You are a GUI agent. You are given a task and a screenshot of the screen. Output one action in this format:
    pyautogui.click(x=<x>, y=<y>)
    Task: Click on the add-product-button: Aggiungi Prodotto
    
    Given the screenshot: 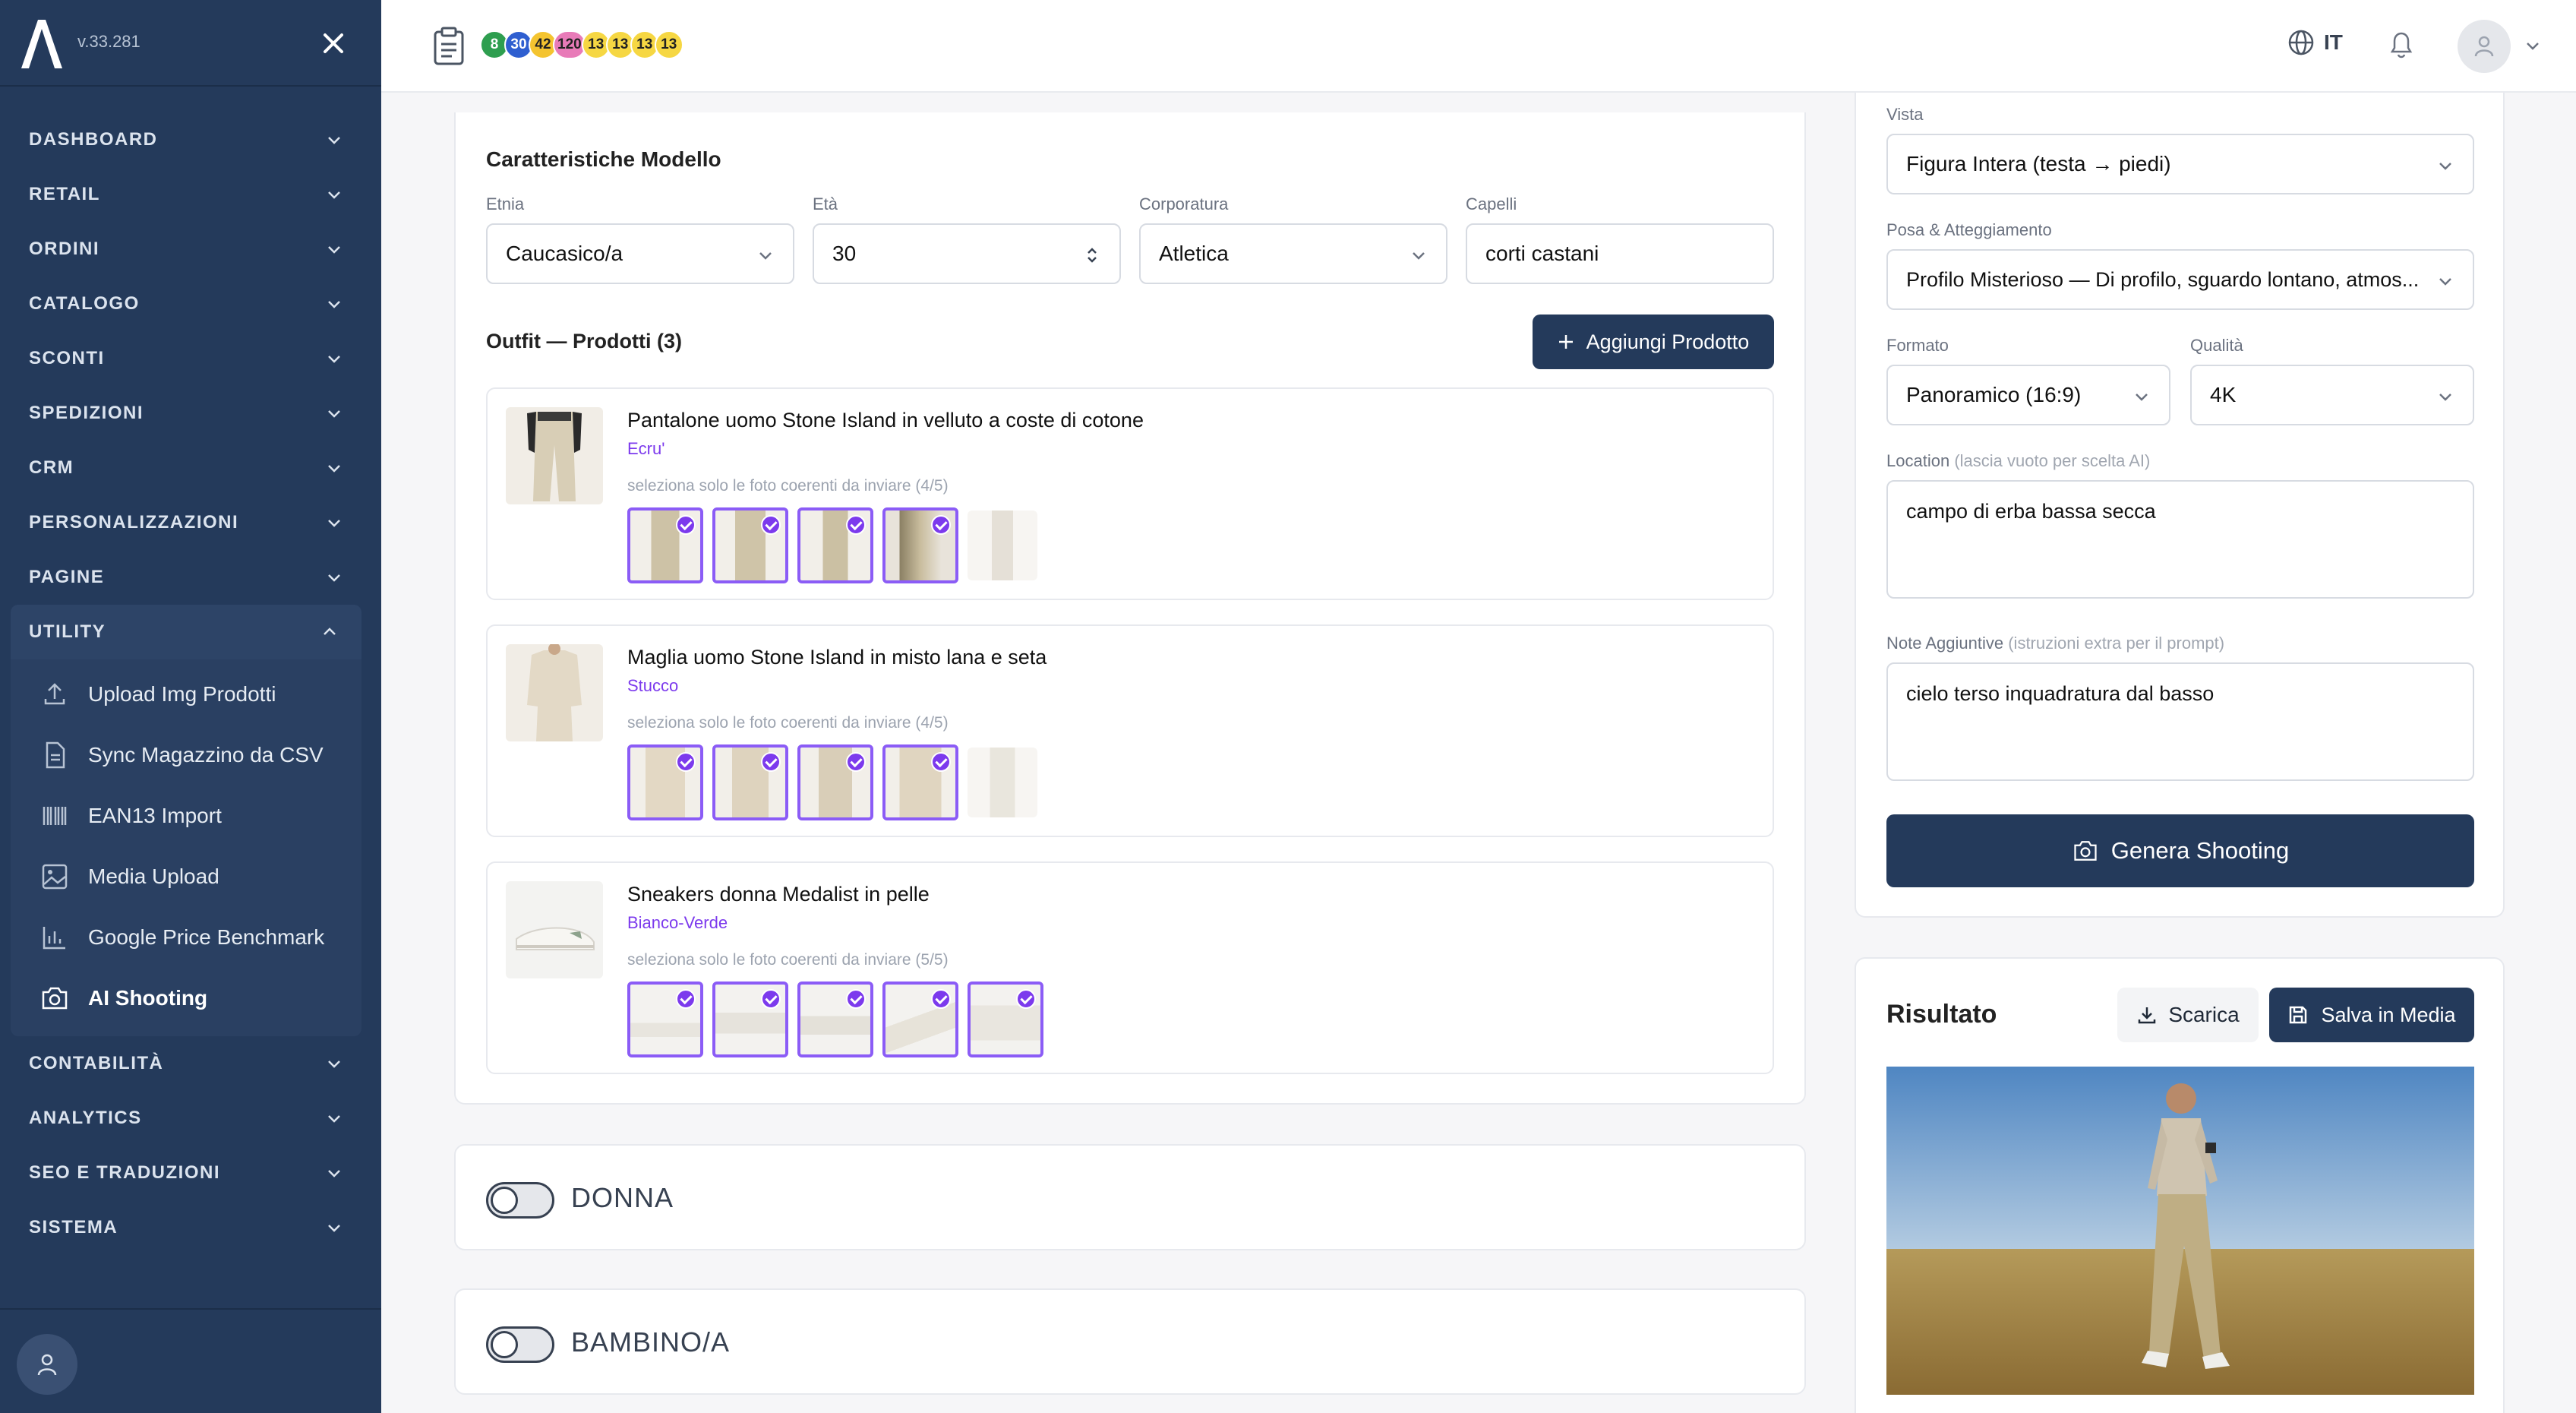 What is the action you would take?
    pyautogui.click(x=1654, y=342)
    